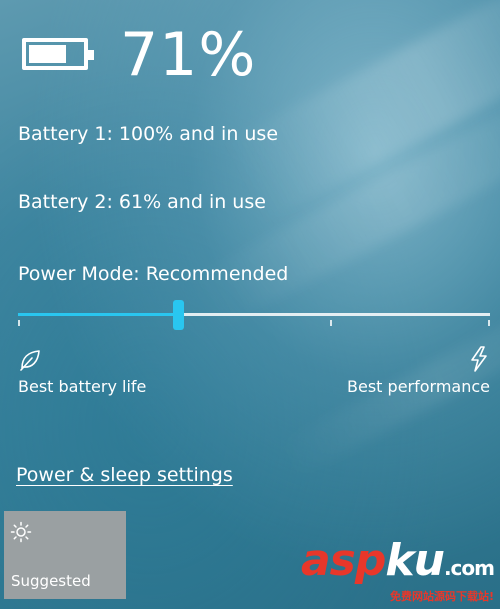 The height and width of the screenshot is (609, 500). Describe the element at coordinates (82, 386) in the screenshot. I see `best-battery-life-label: Best battery life` at that location.